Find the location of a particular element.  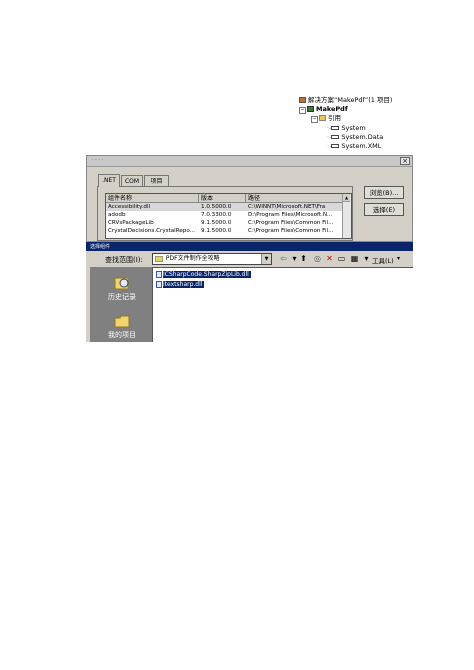

scroll-up-icon: ▲ is located at coordinates (346, 198).